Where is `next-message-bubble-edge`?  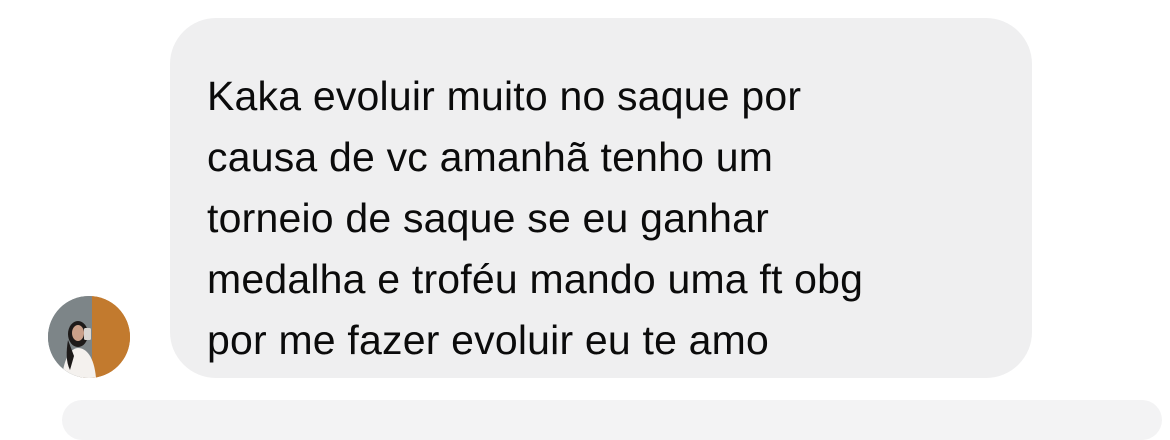 next-message-bubble-edge is located at coordinates (612, 420).